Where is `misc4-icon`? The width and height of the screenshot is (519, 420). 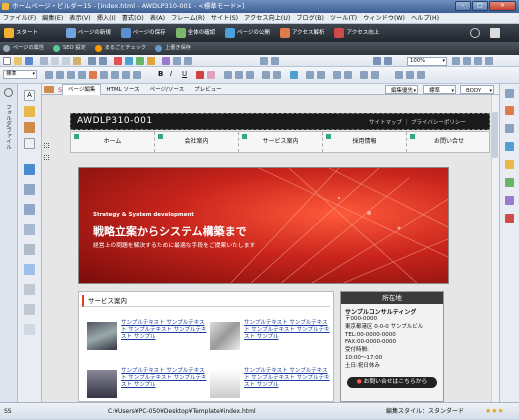 misc4-icon is located at coordinates (410, 75).